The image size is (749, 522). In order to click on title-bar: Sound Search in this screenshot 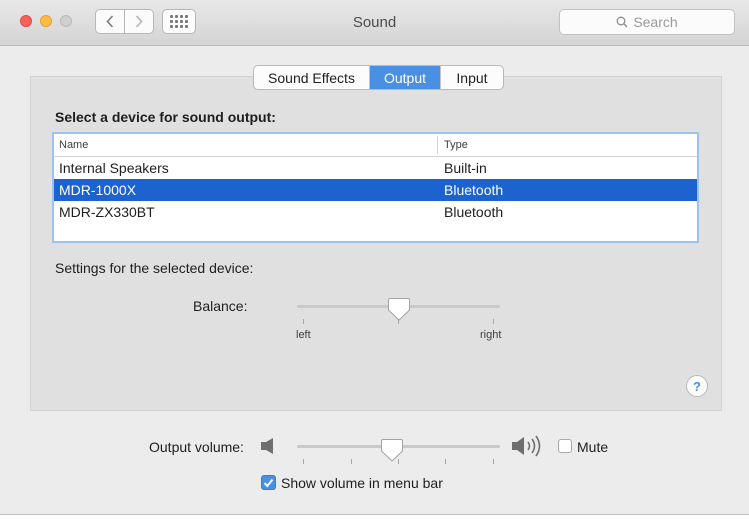, I will do `click(374, 23)`.